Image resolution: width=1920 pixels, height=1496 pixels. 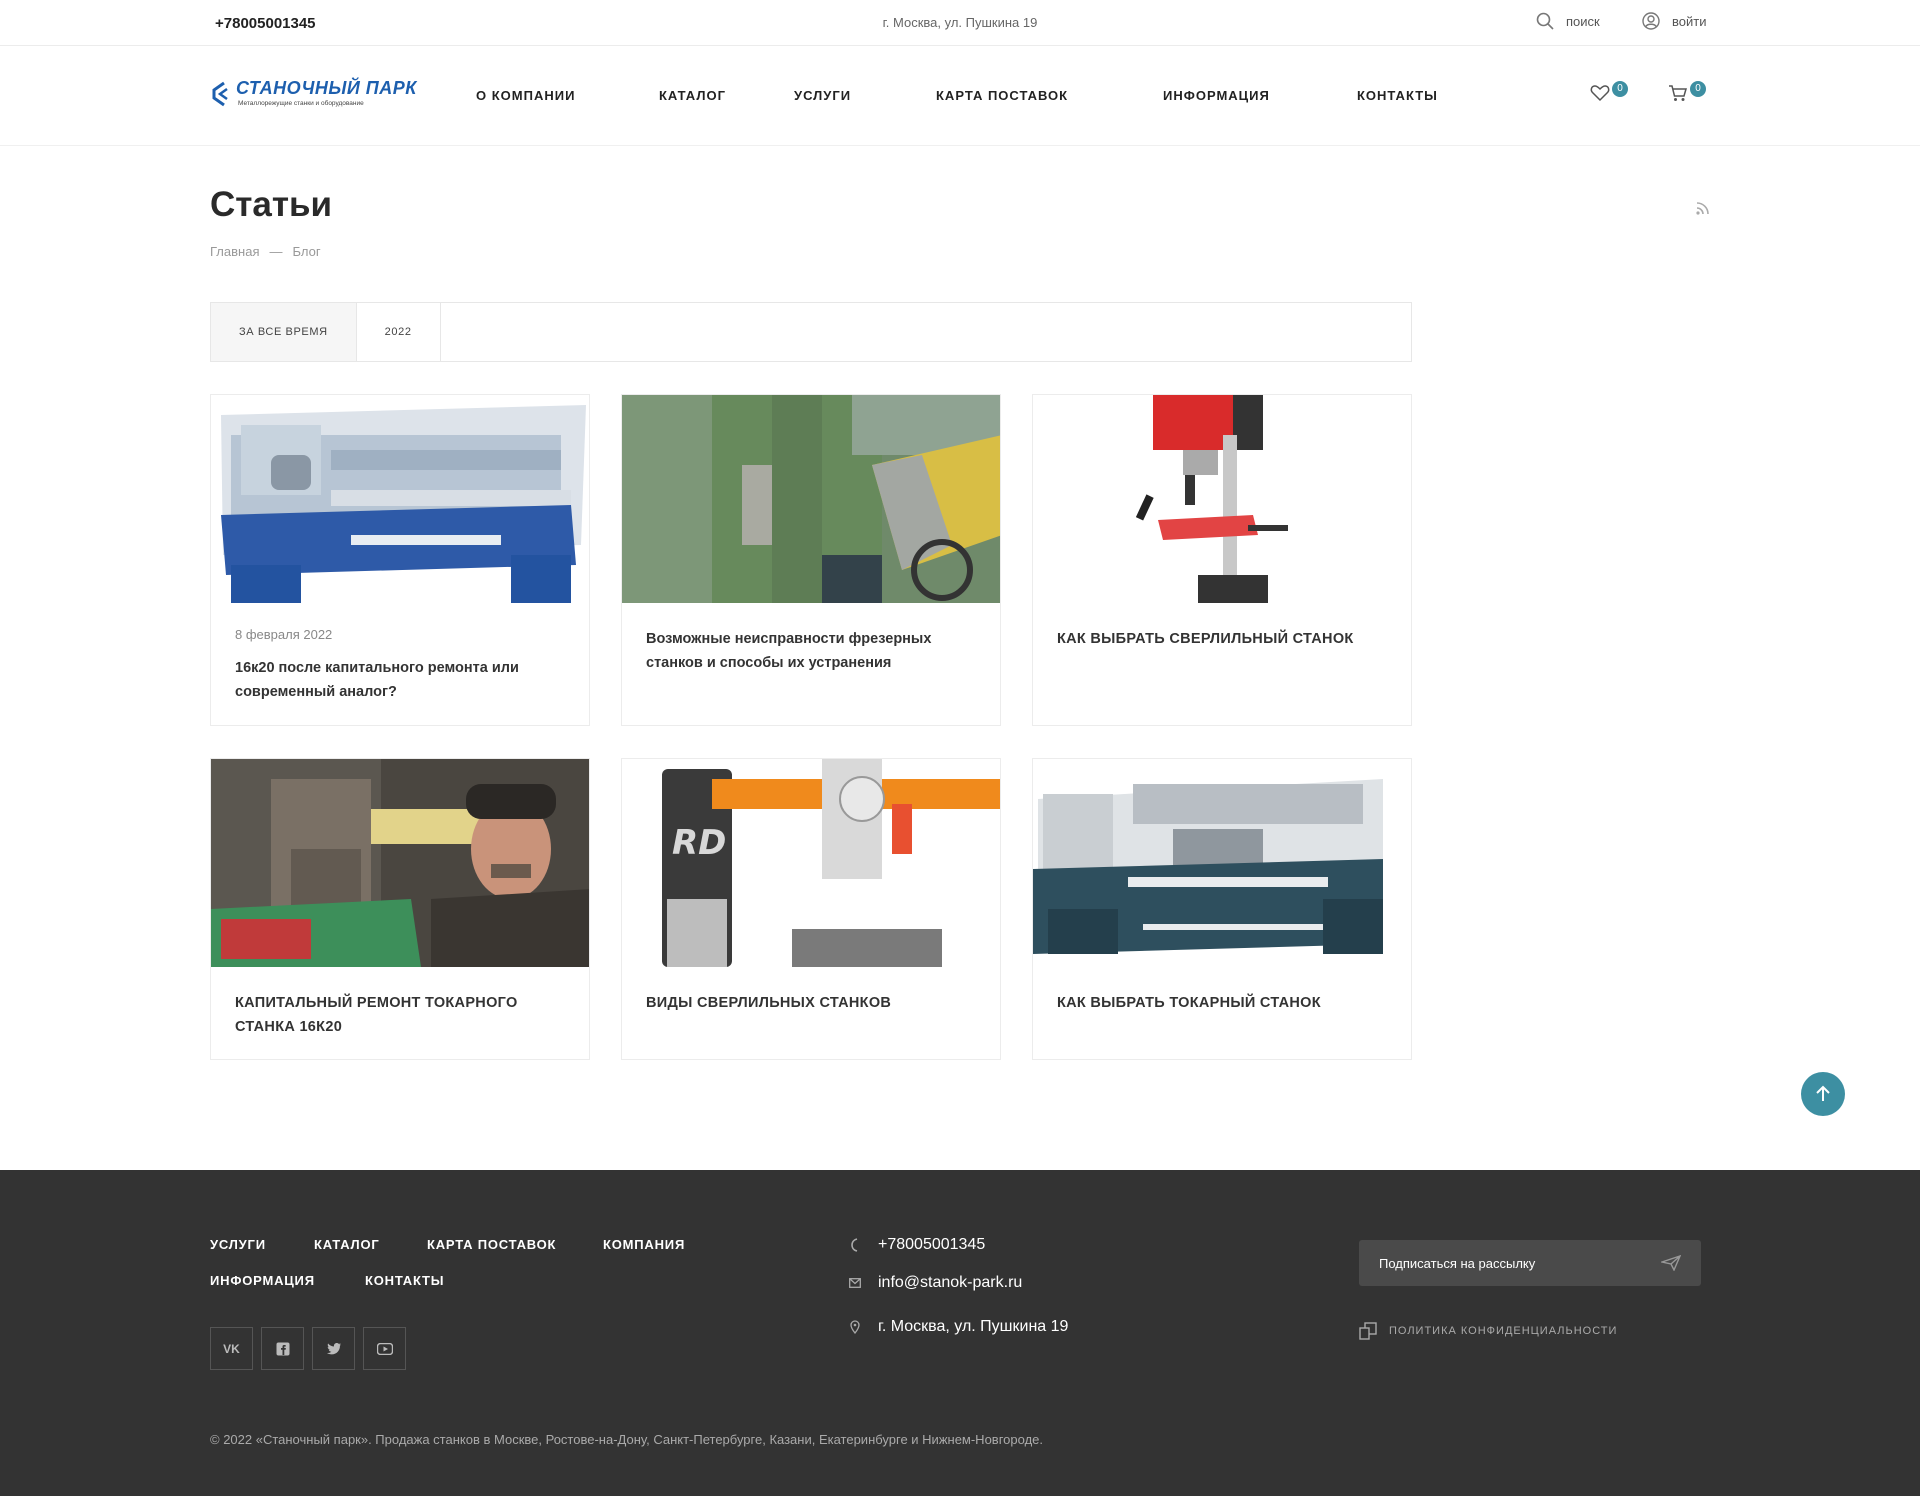 I want to click on nav-contacts: КОНТАКТЫ, so click(x=1397, y=95).